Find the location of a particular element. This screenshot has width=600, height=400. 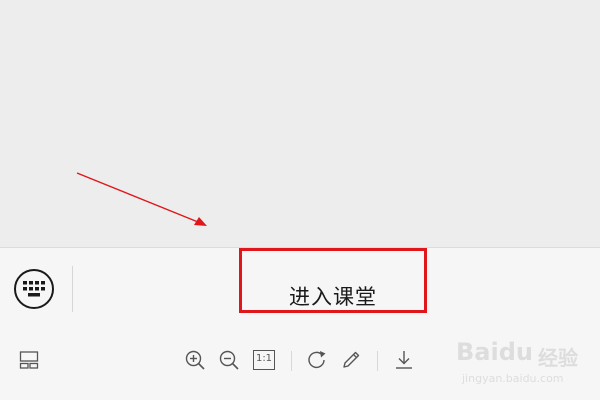

watermark-url: jingyan.baidu.com is located at coordinates (513, 378).